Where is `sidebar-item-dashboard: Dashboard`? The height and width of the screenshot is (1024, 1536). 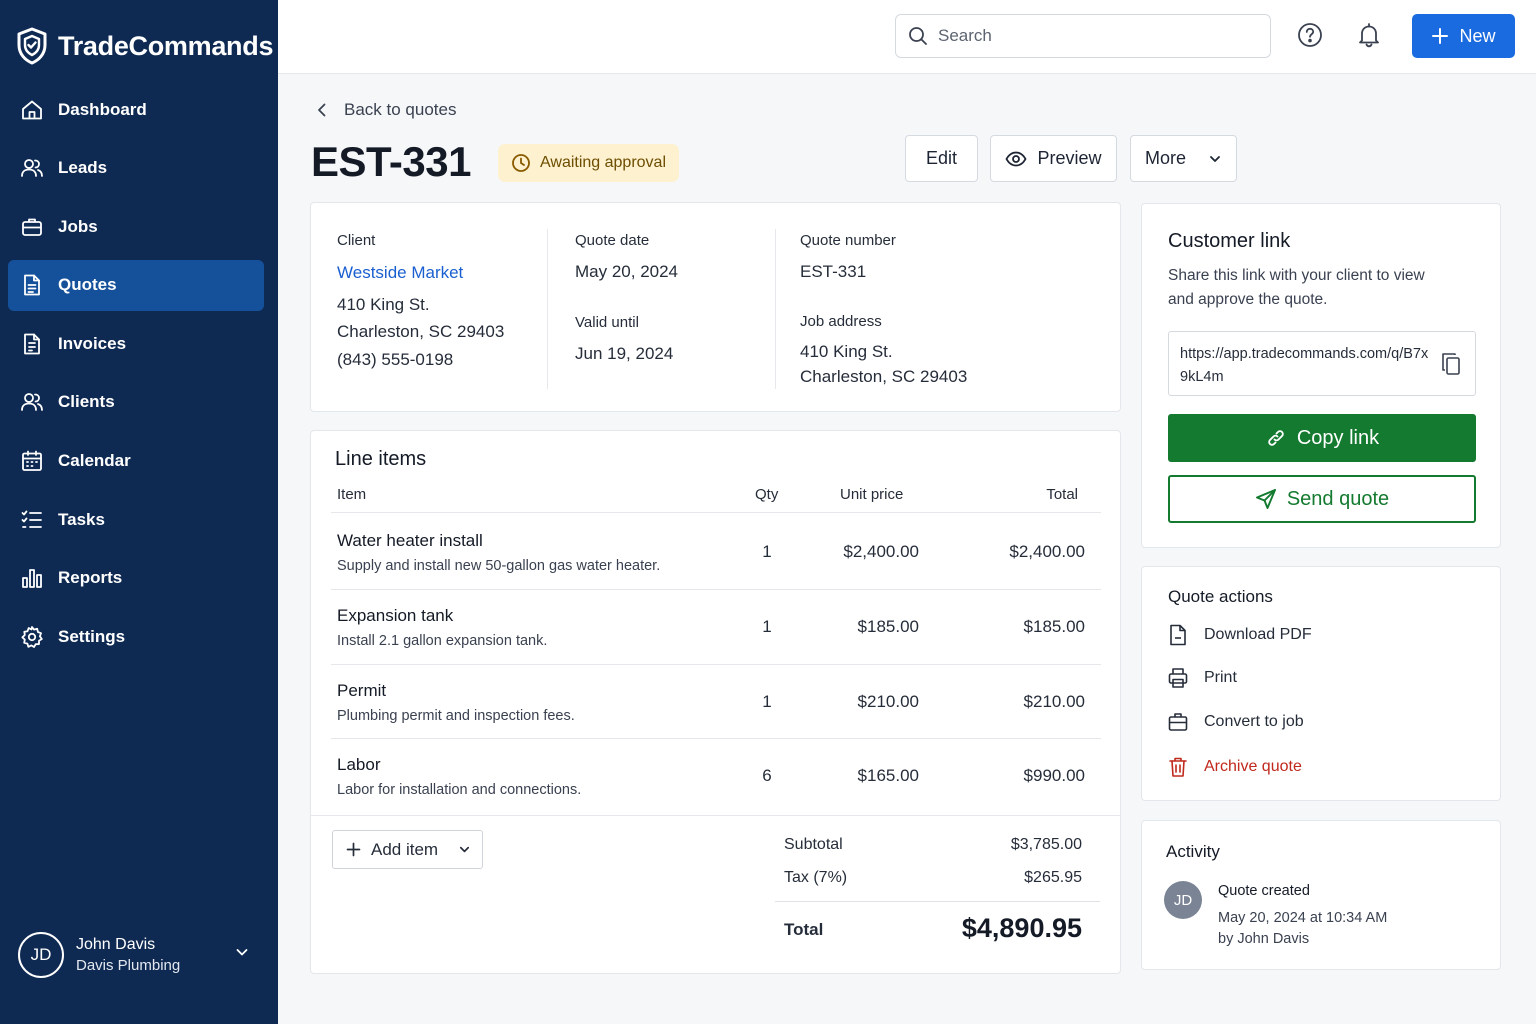
sidebar-item-dashboard: Dashboard is located at coordinates (136, 109).